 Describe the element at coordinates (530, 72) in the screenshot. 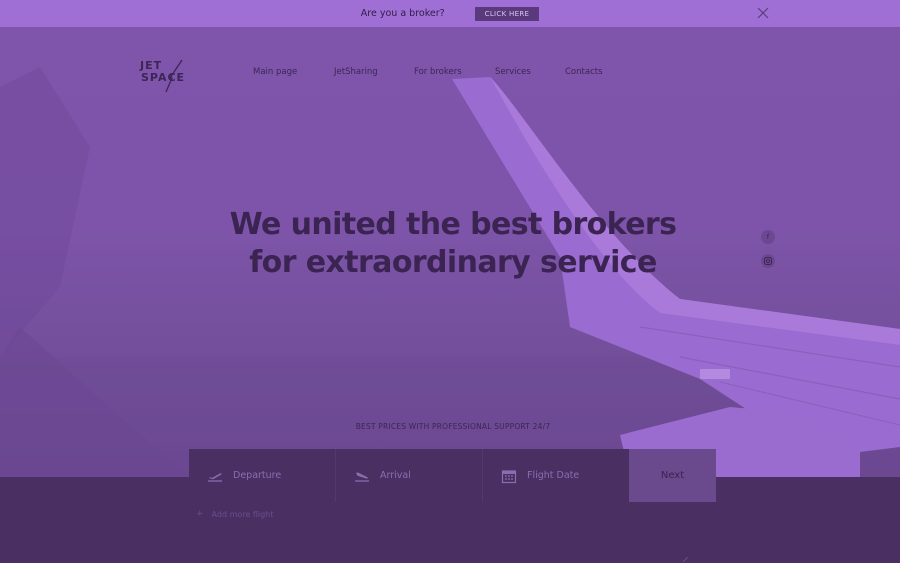

I see `nav-services: Services` at that location.